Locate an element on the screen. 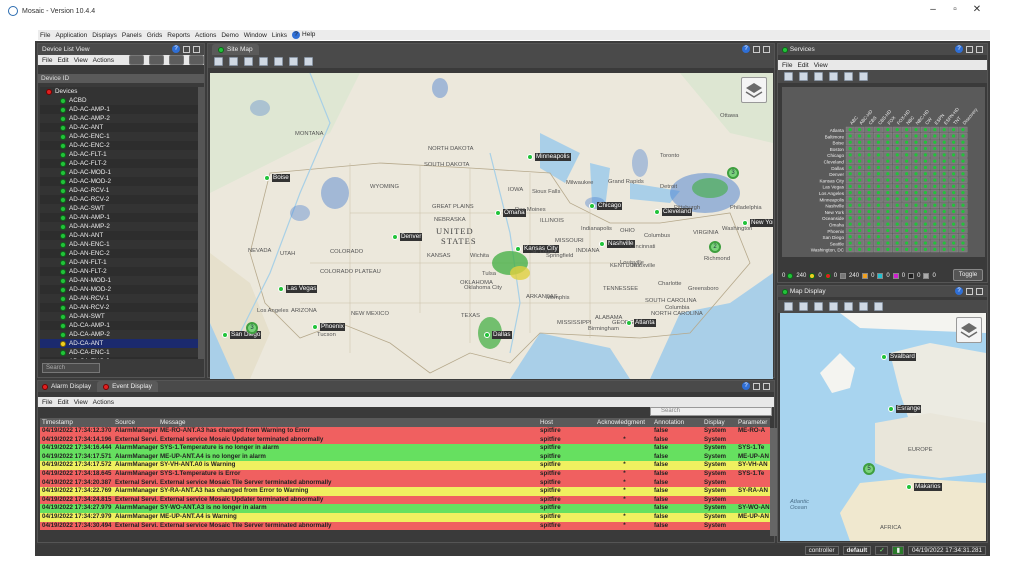 The height and width of the screenshot is (576, 1024). device-list-scrollbar is located at coordinates (201, 223).